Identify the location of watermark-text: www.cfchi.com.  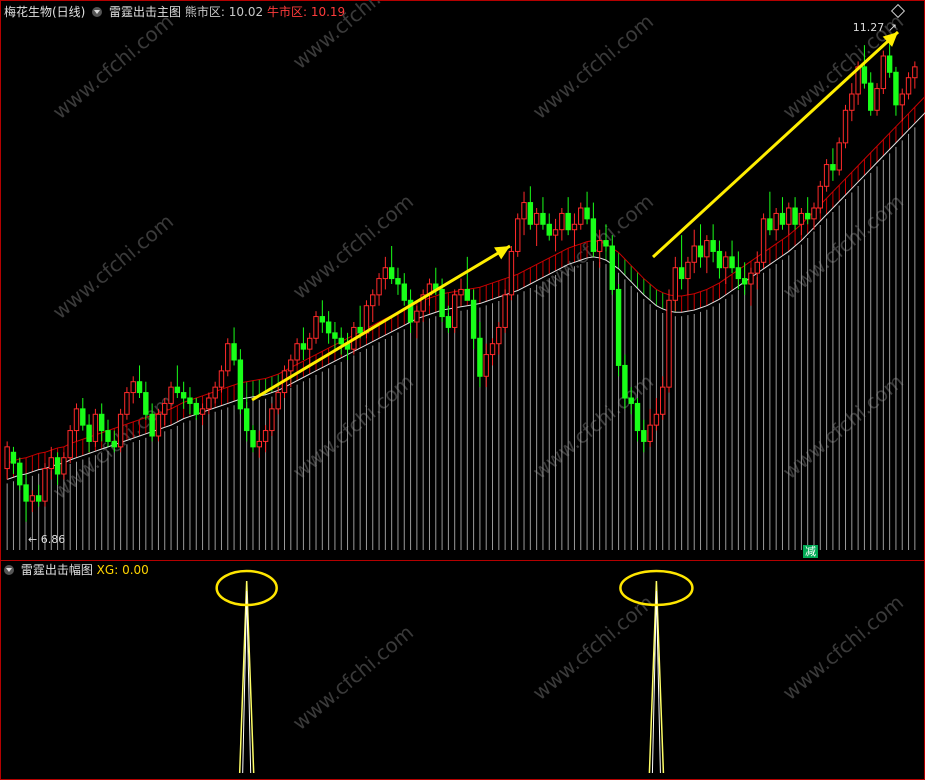
(113, 66).